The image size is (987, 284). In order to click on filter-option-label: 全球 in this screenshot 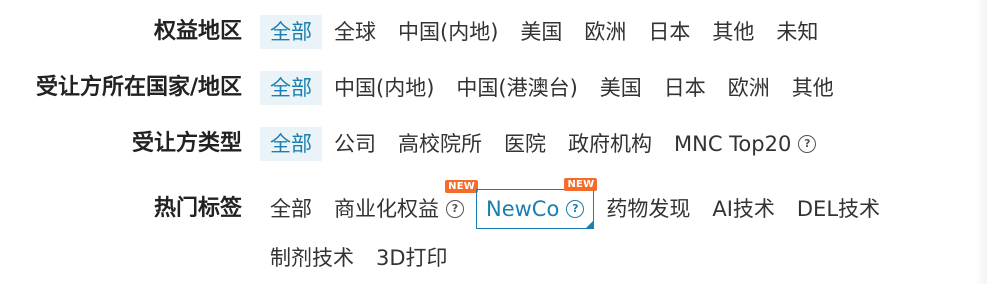, I will do `click(355, 32)`.